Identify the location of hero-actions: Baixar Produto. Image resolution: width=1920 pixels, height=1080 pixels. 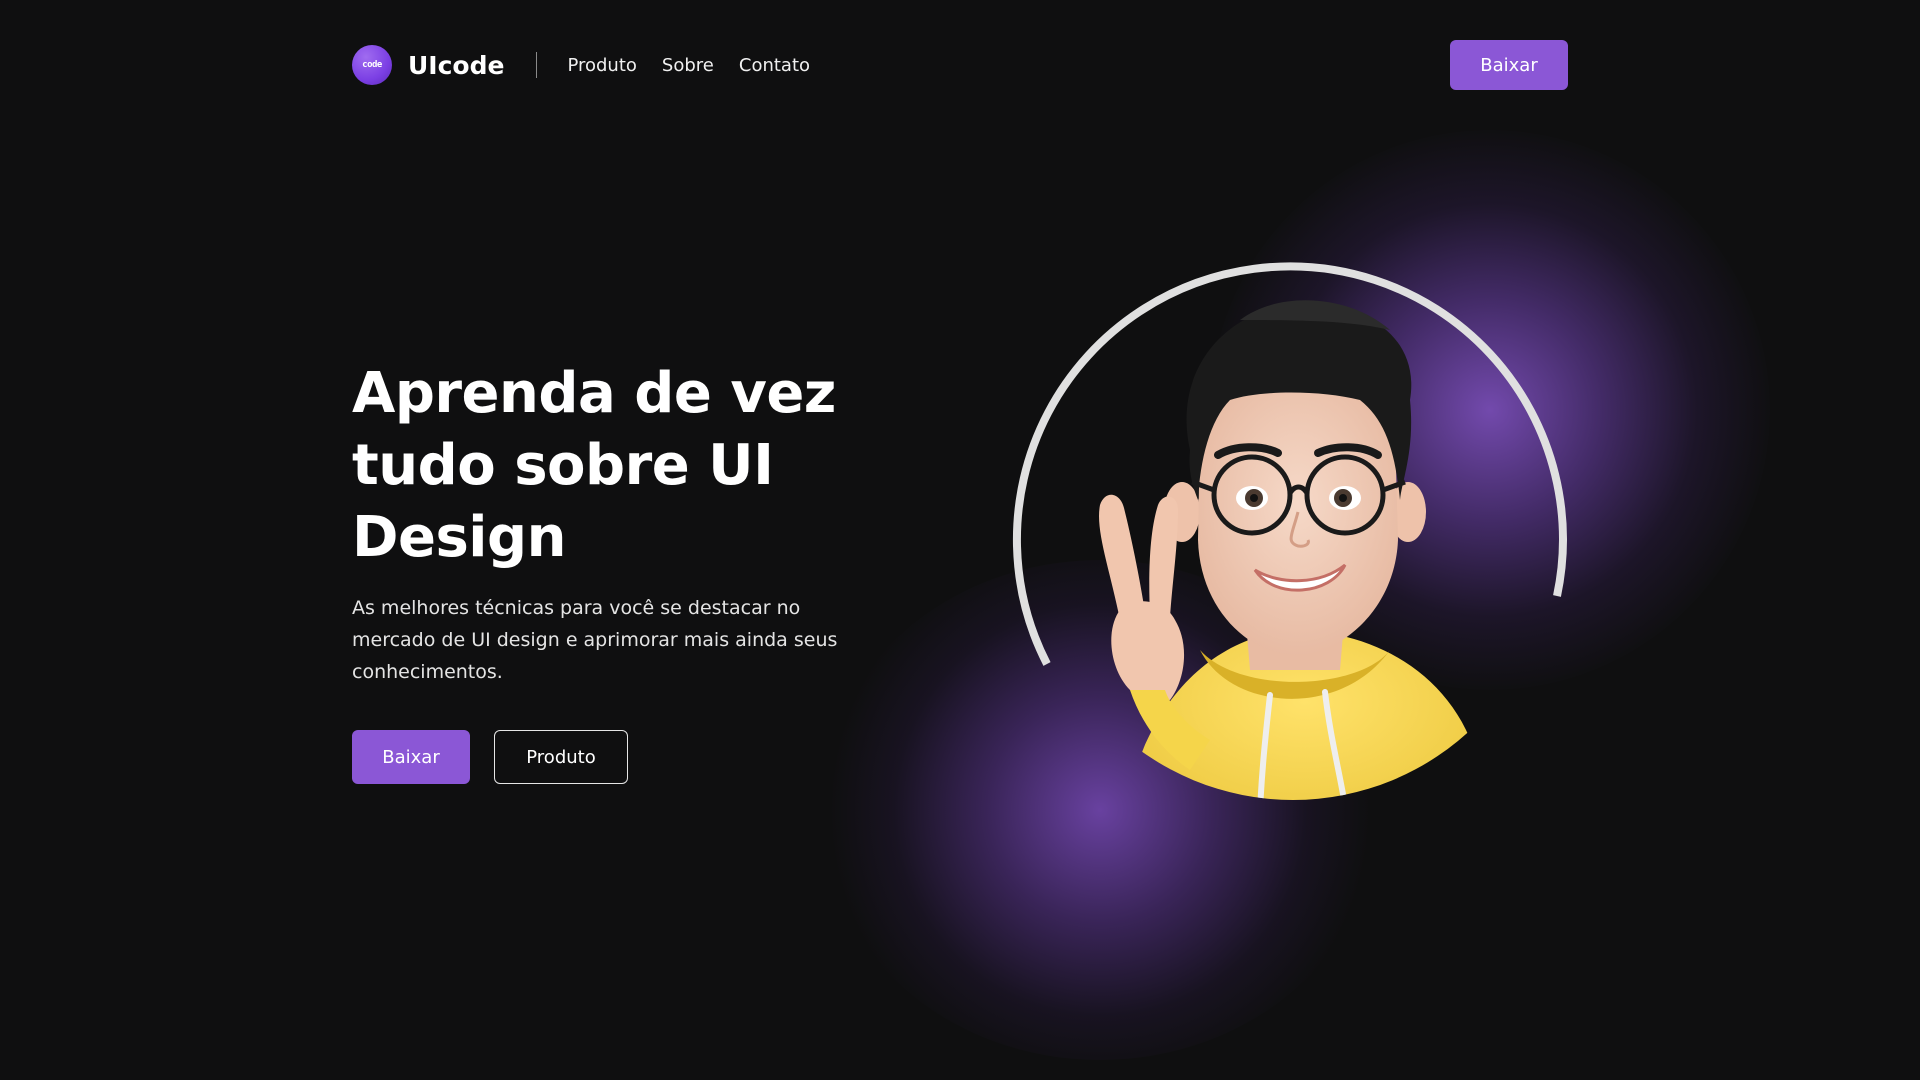
(490, 757).